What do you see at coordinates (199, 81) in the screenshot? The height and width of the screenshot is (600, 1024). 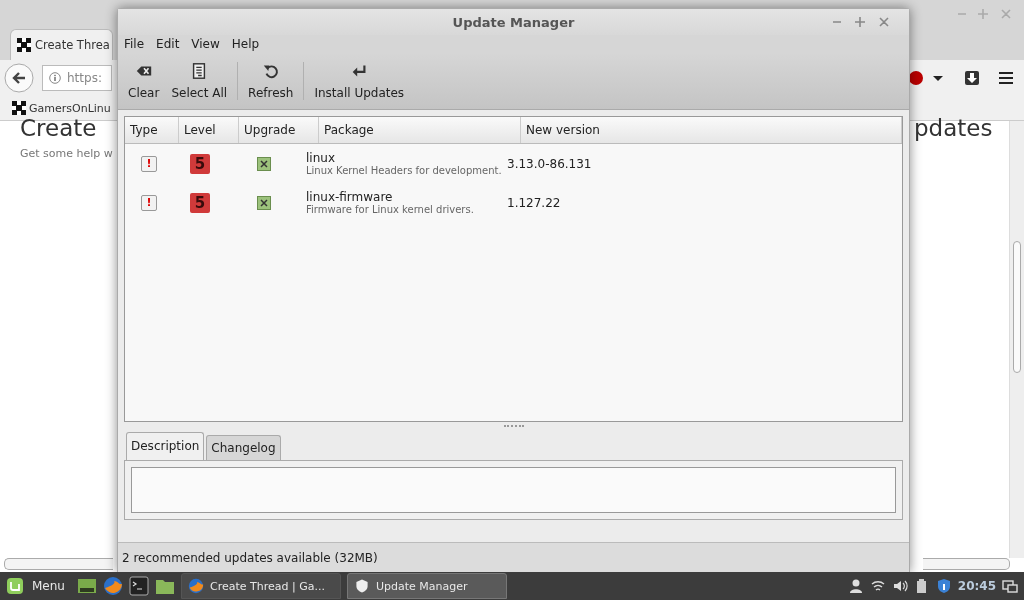 I see `toolbar-button: Select All` at bounding box center [199, 81].